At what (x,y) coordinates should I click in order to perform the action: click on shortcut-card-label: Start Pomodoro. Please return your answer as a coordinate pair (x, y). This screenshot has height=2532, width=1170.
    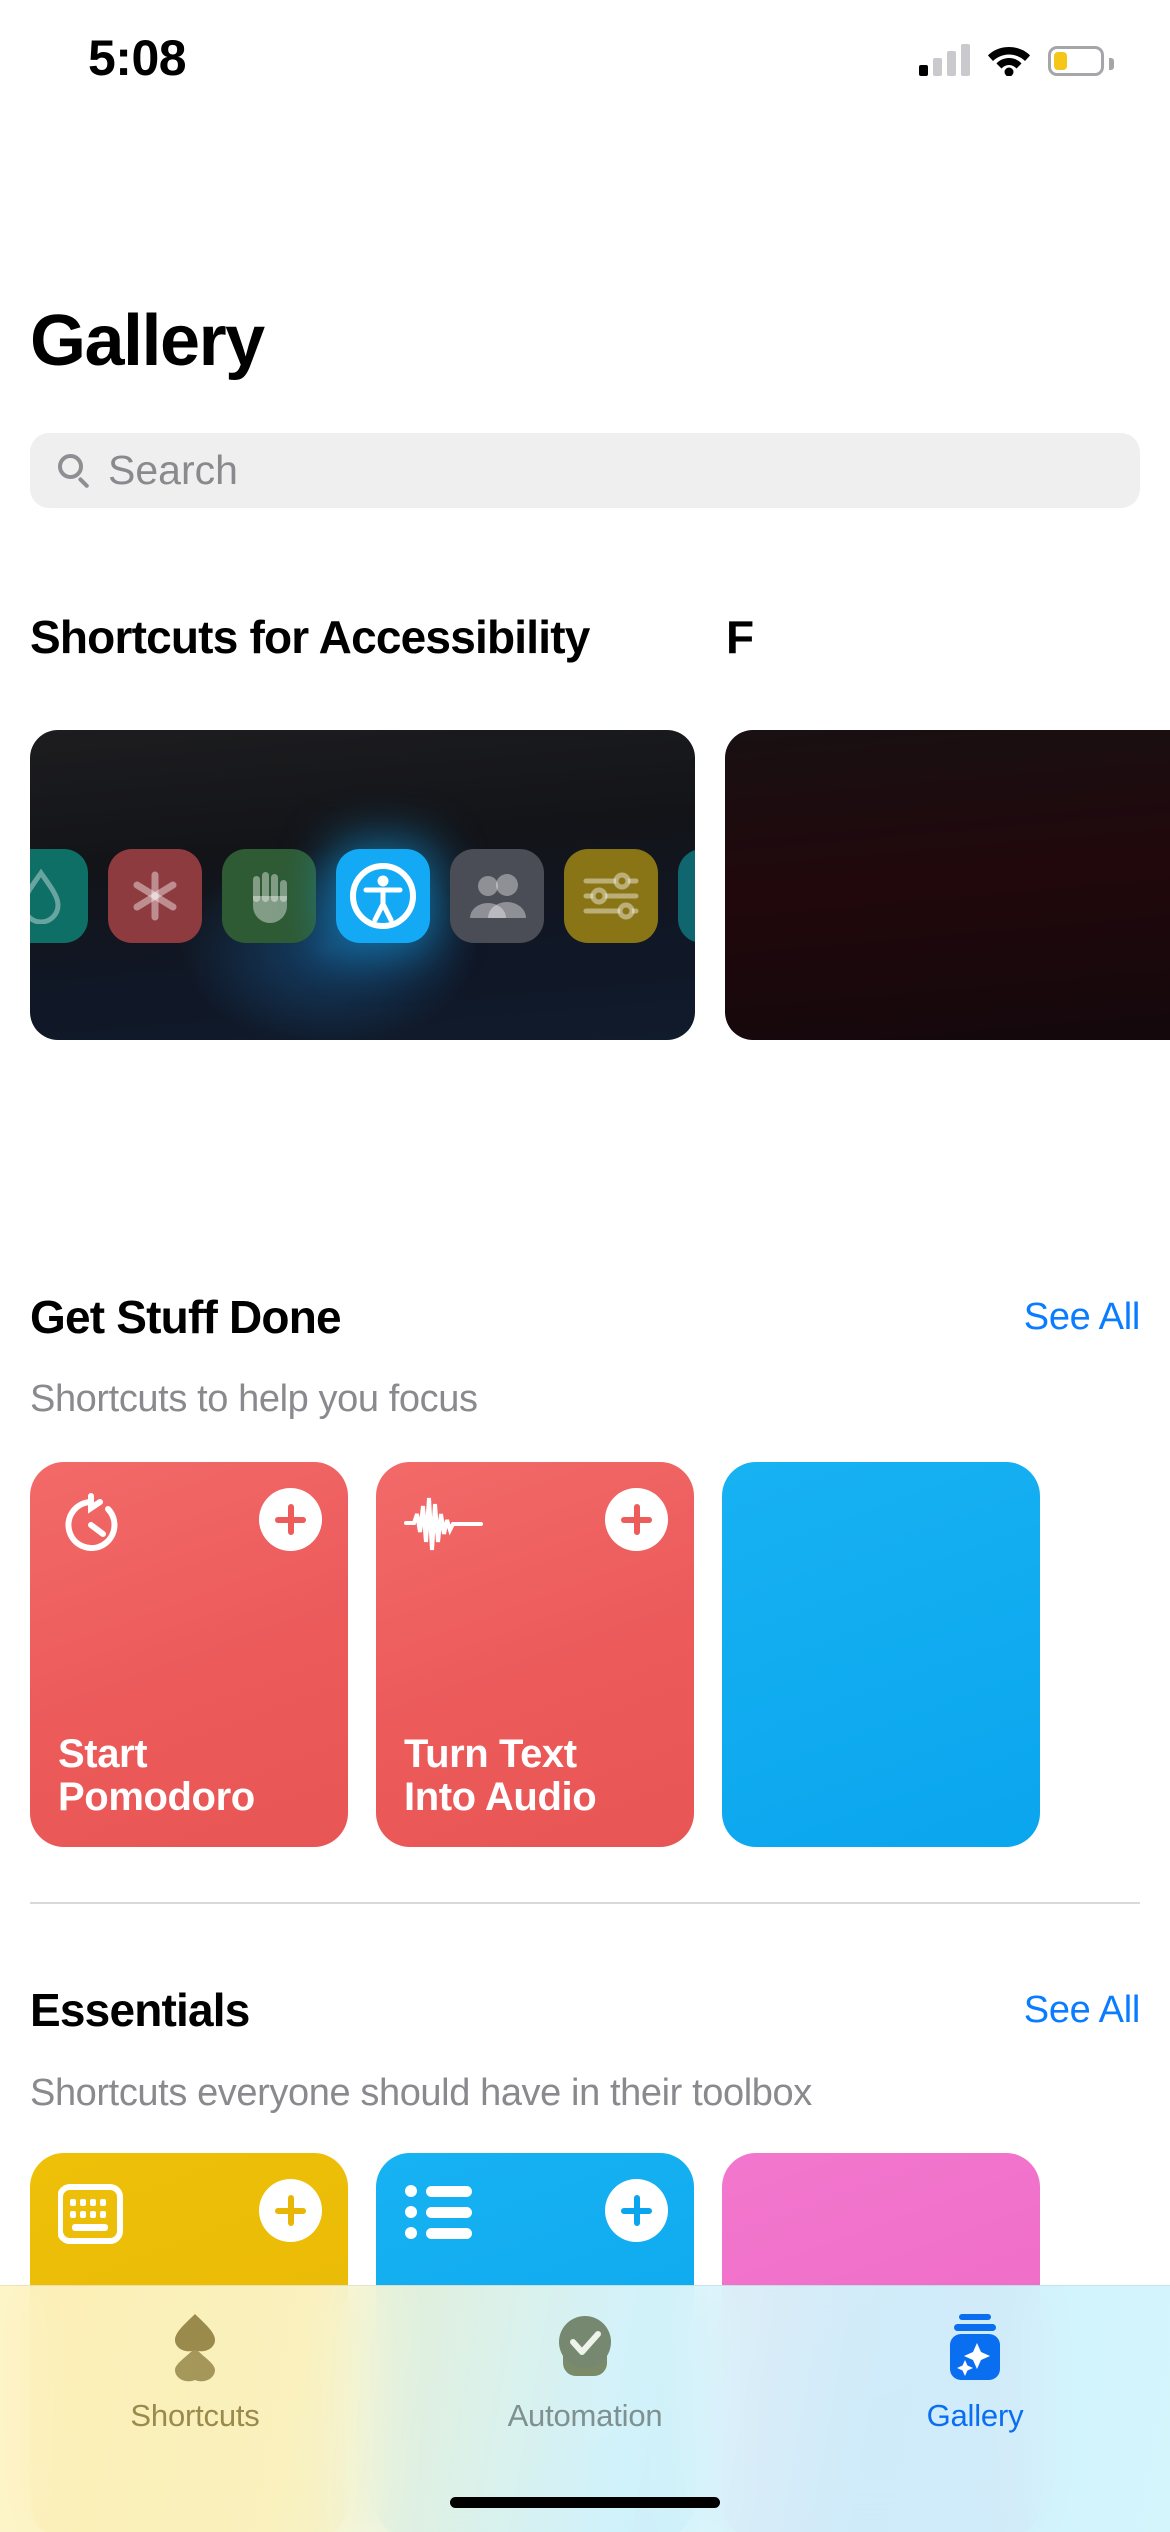
    Looking at the image, I should click on (156, 1775).